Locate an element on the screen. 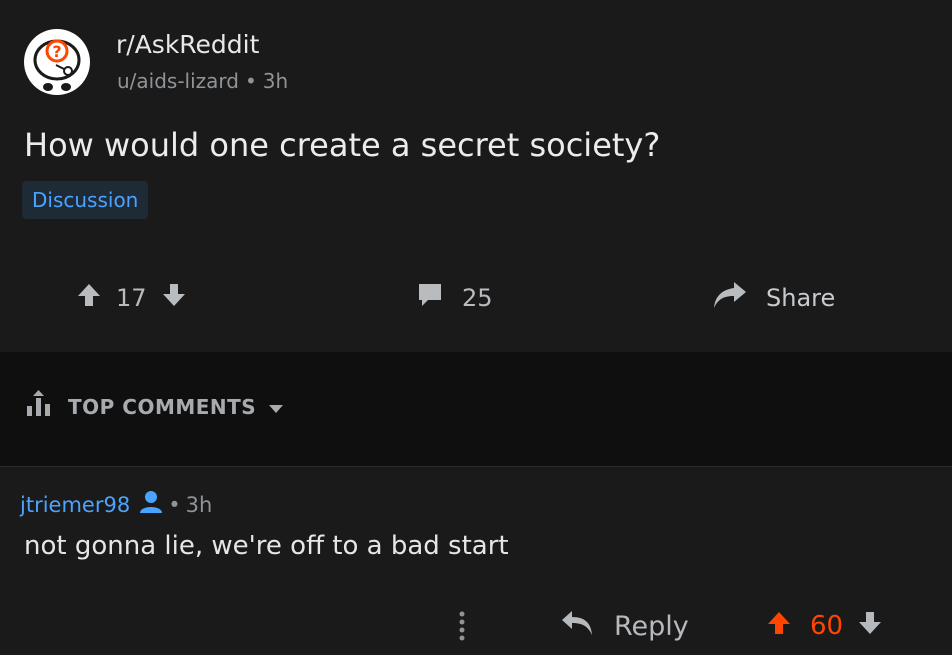  sort-dropdown: TOP COMMENTS is located at coordinates (154, 406).